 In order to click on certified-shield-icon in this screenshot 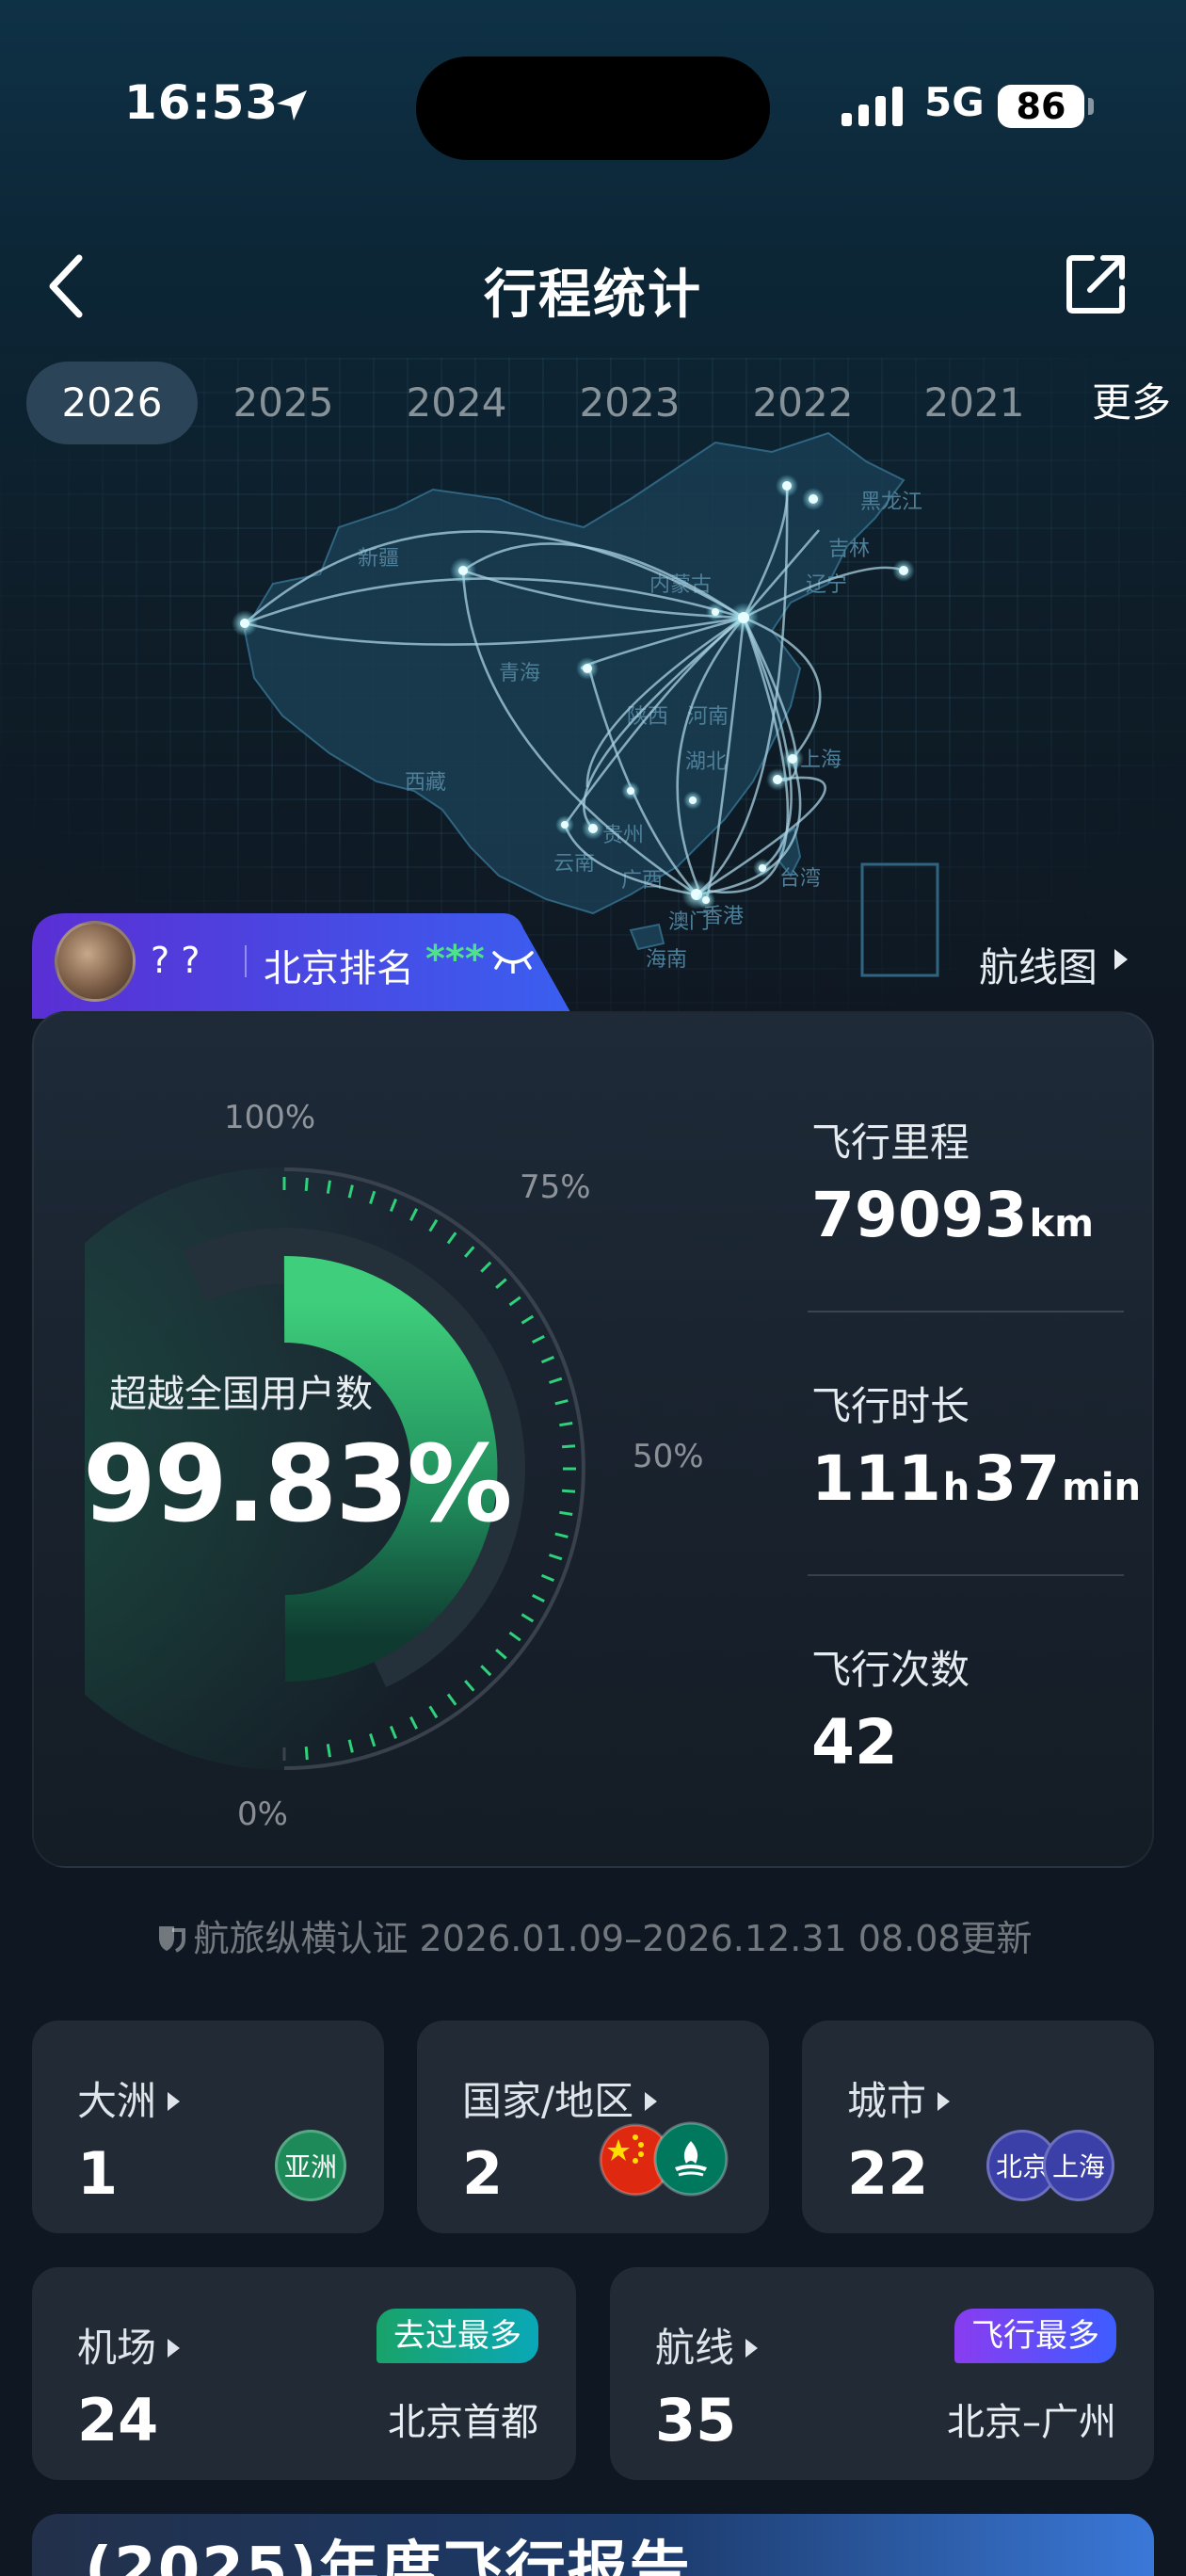, I will do `click(172, 1939)`.